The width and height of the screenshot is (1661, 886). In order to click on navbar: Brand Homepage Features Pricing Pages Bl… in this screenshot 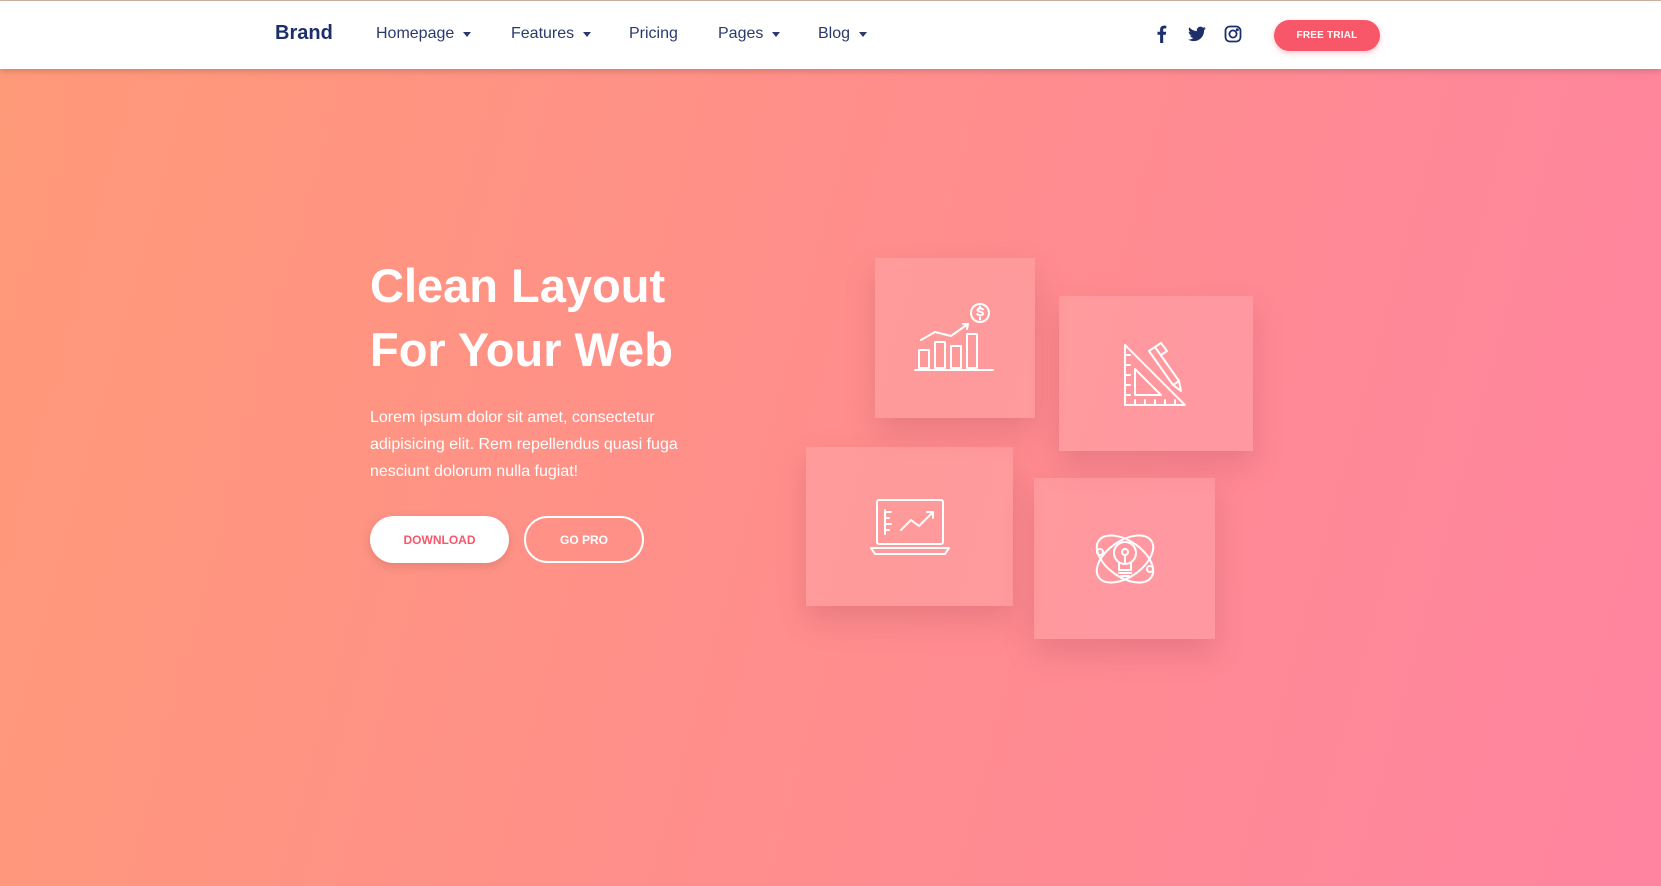, I will do `click(830, 35)`.